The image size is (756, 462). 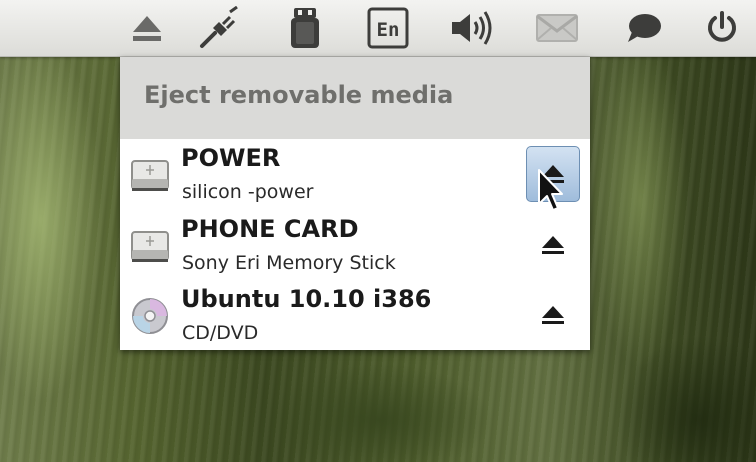 I want to click on volume-indicator, so click(x=471, y=28).